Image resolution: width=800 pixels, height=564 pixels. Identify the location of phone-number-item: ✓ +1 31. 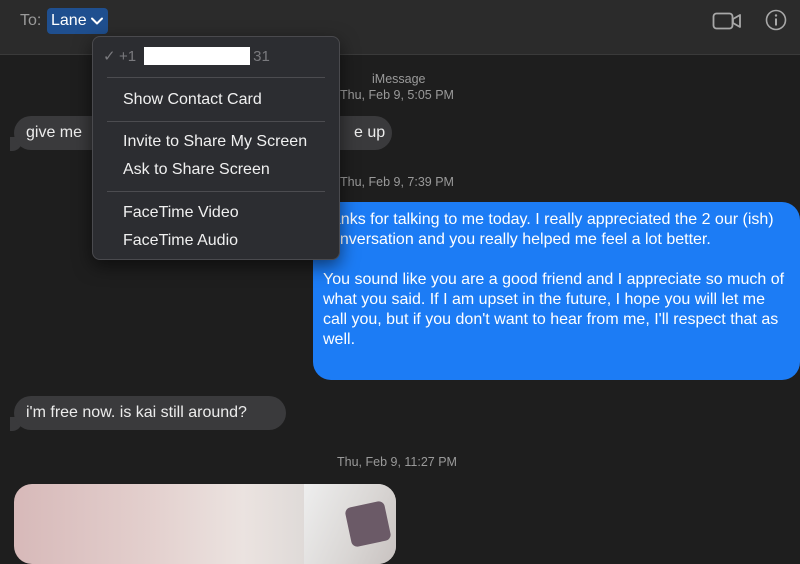
(186, 56).